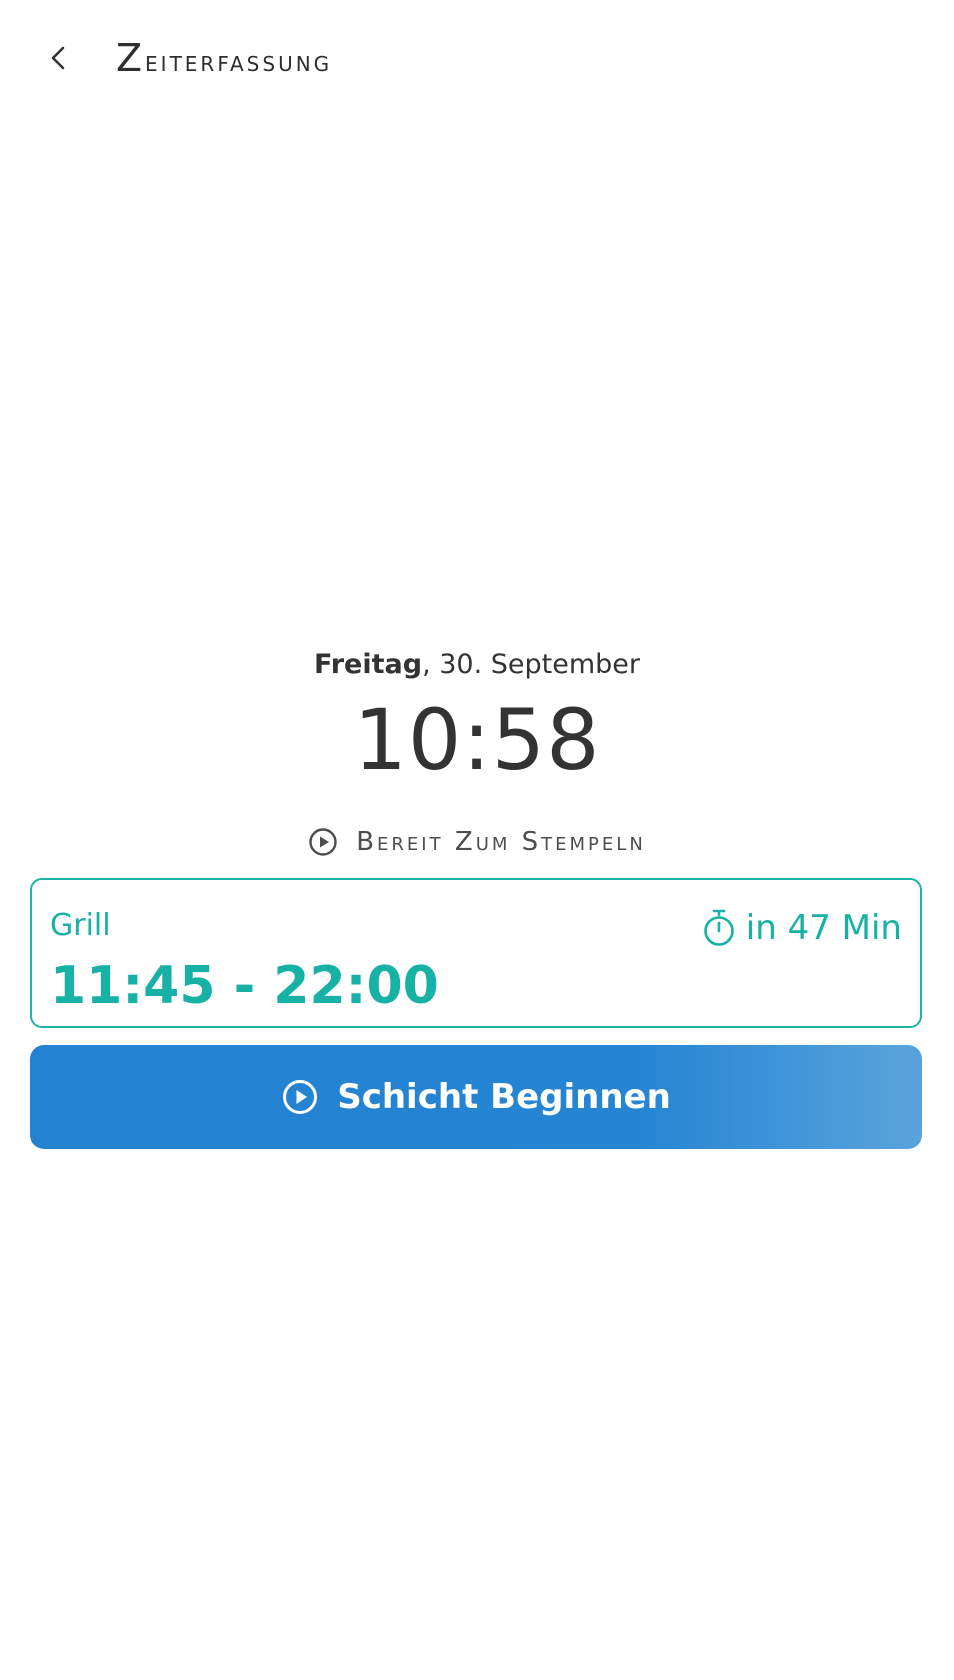 Image resolution: width=954 pixels, height=1680 pixels. I want to click on chevron-left-icon, so click(58, 58).